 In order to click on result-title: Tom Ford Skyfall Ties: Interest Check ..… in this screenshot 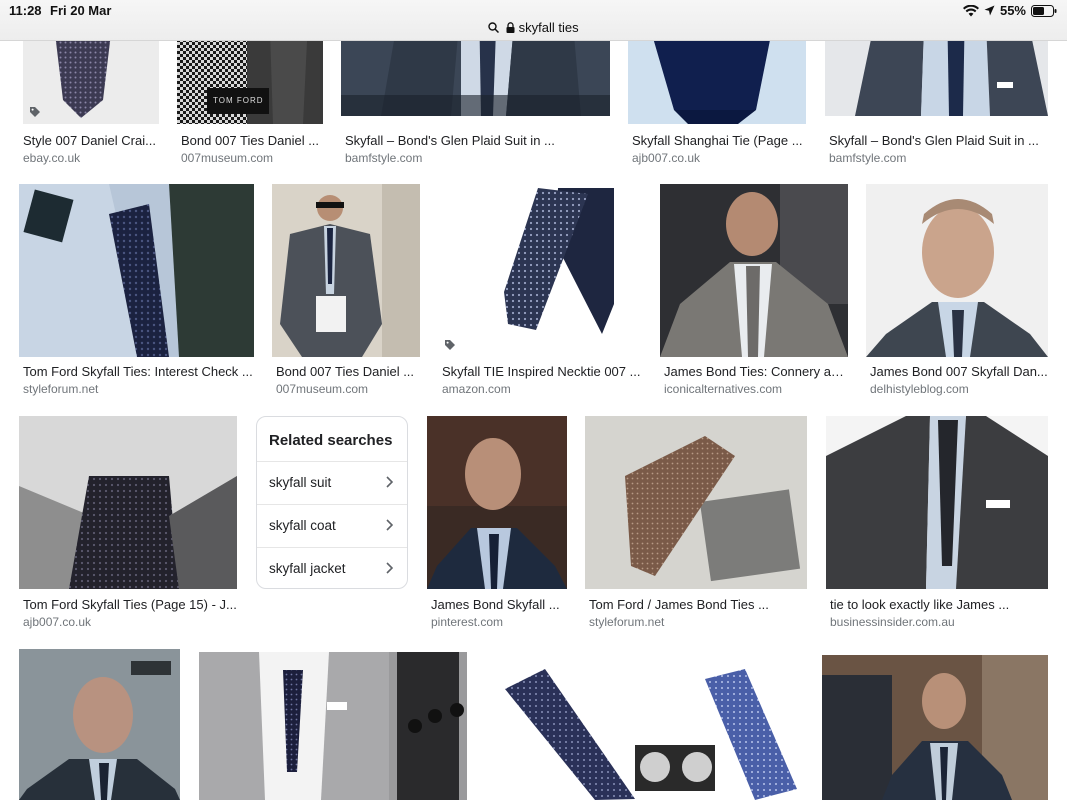, I will do `click(138, 371)`.